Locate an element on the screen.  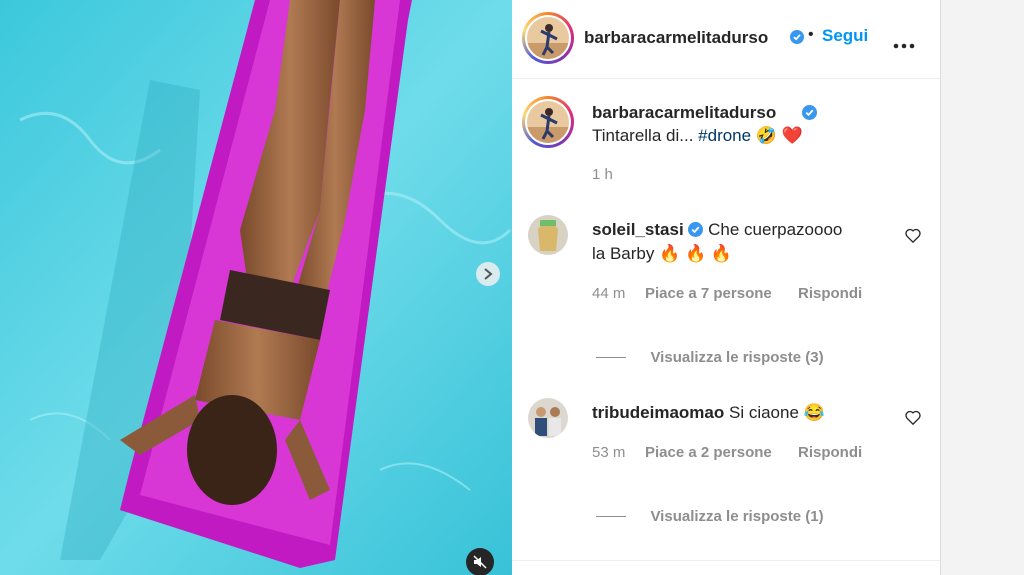
author-avatar is located at coordinates (548, 38).